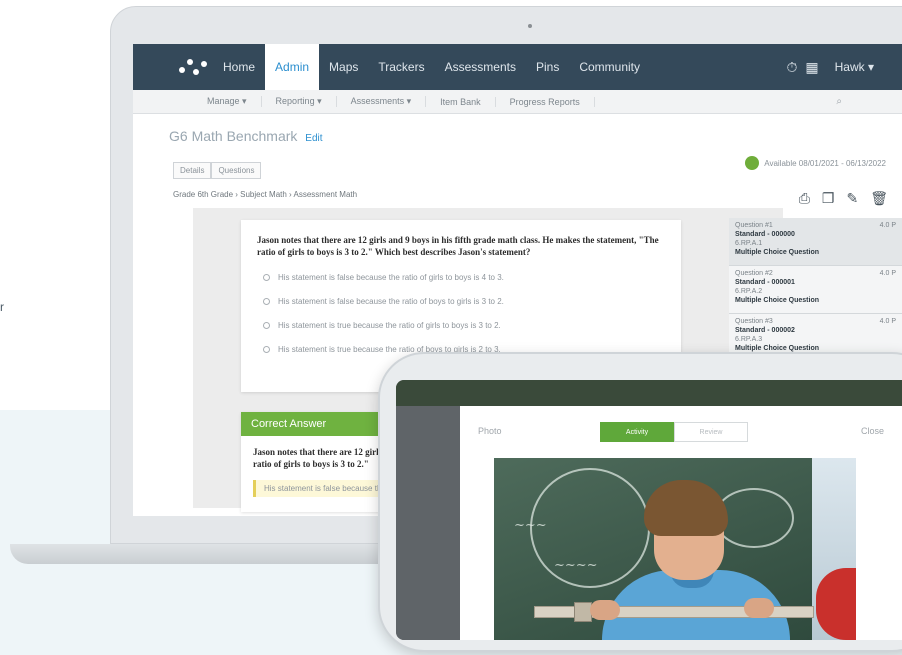  I want to click on question-standard: Standard - 000000, so click(765, 234).